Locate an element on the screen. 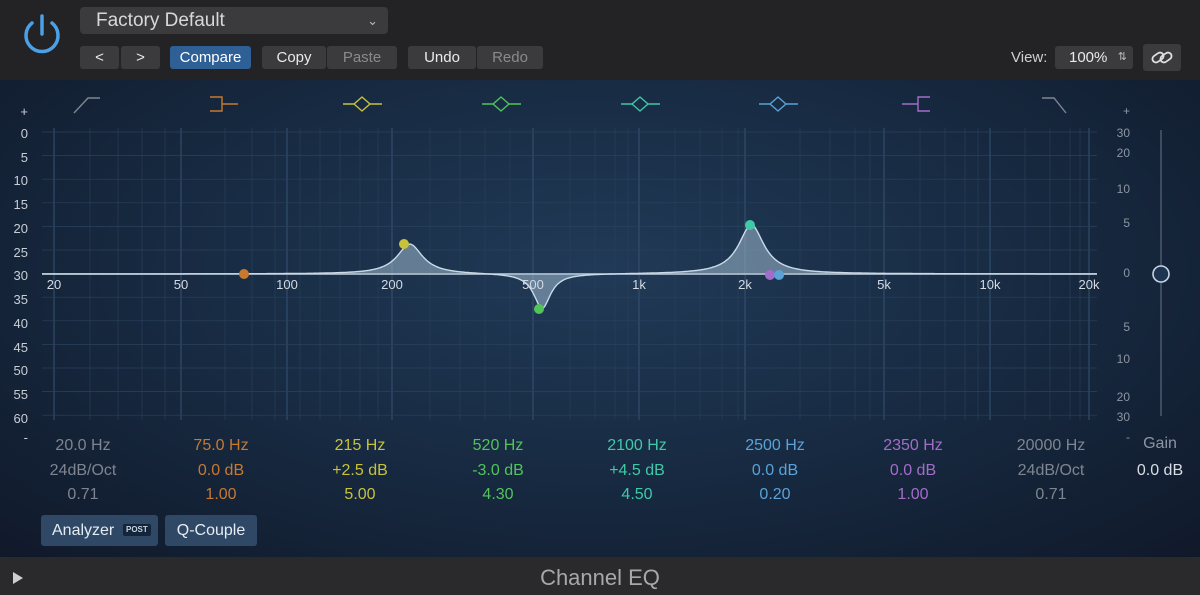  db-tick-left: 0 is located at coordinates (24, 133).